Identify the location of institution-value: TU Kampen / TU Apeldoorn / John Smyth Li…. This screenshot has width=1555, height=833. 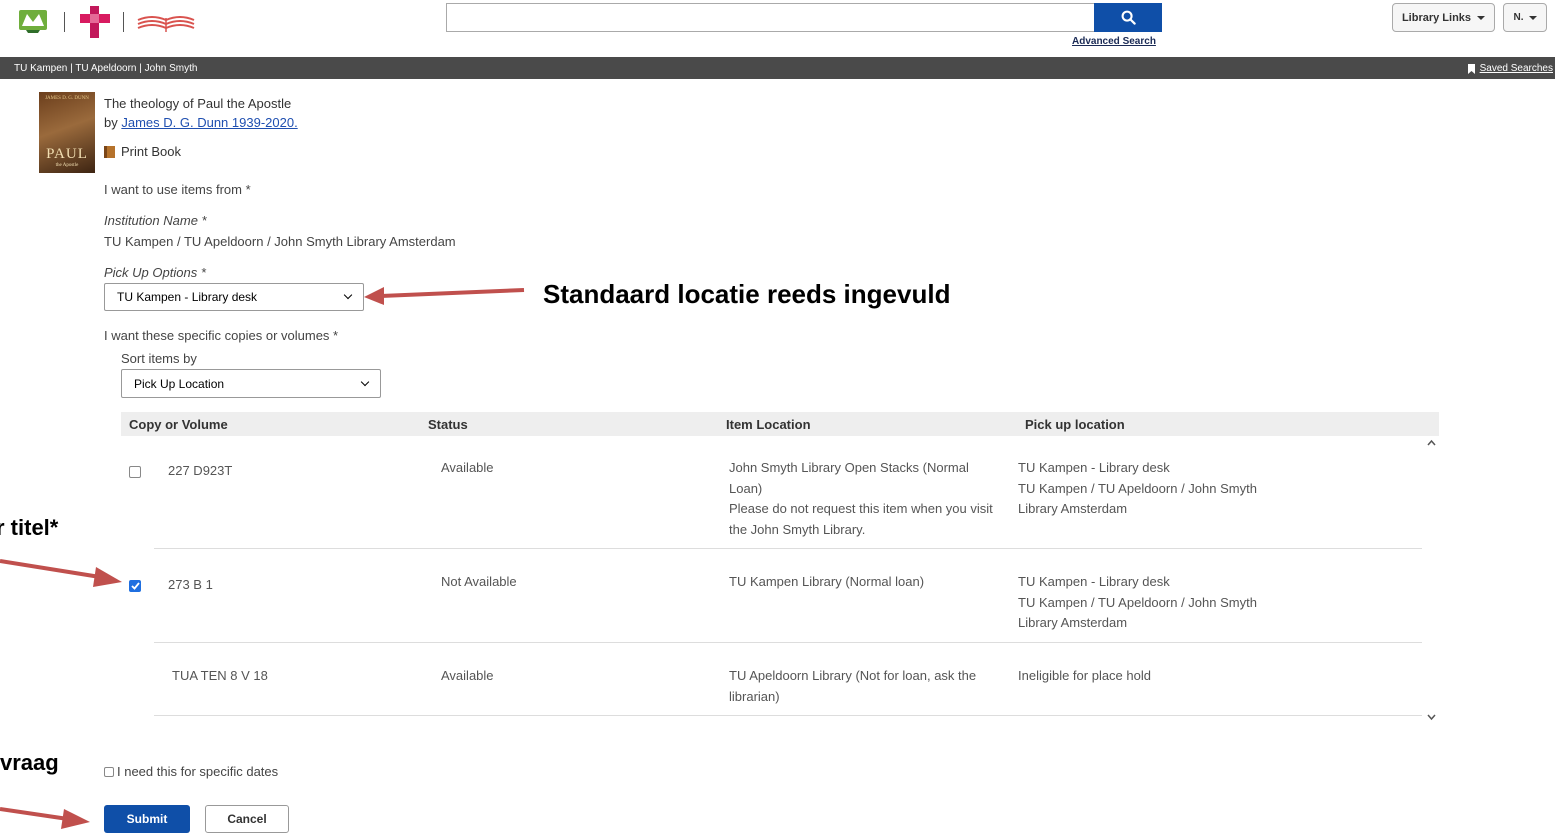
(280, 241).